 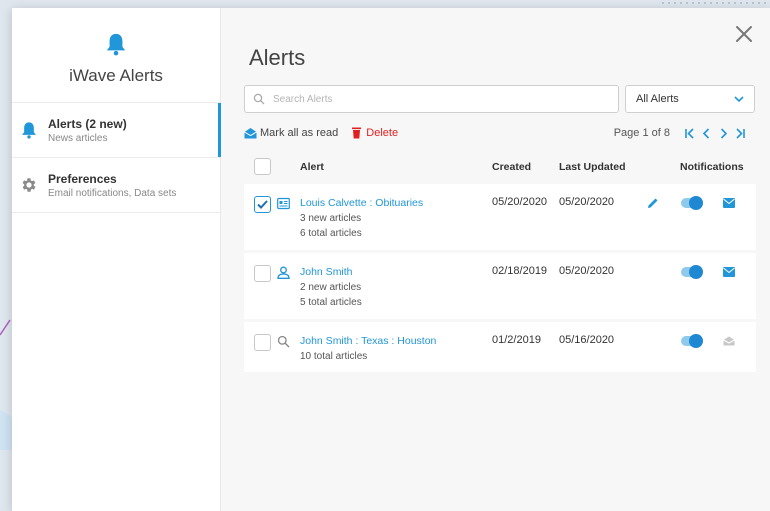 I want to click on sidebar-item-label: Alerts (2 new), so click(x=87, y=124).